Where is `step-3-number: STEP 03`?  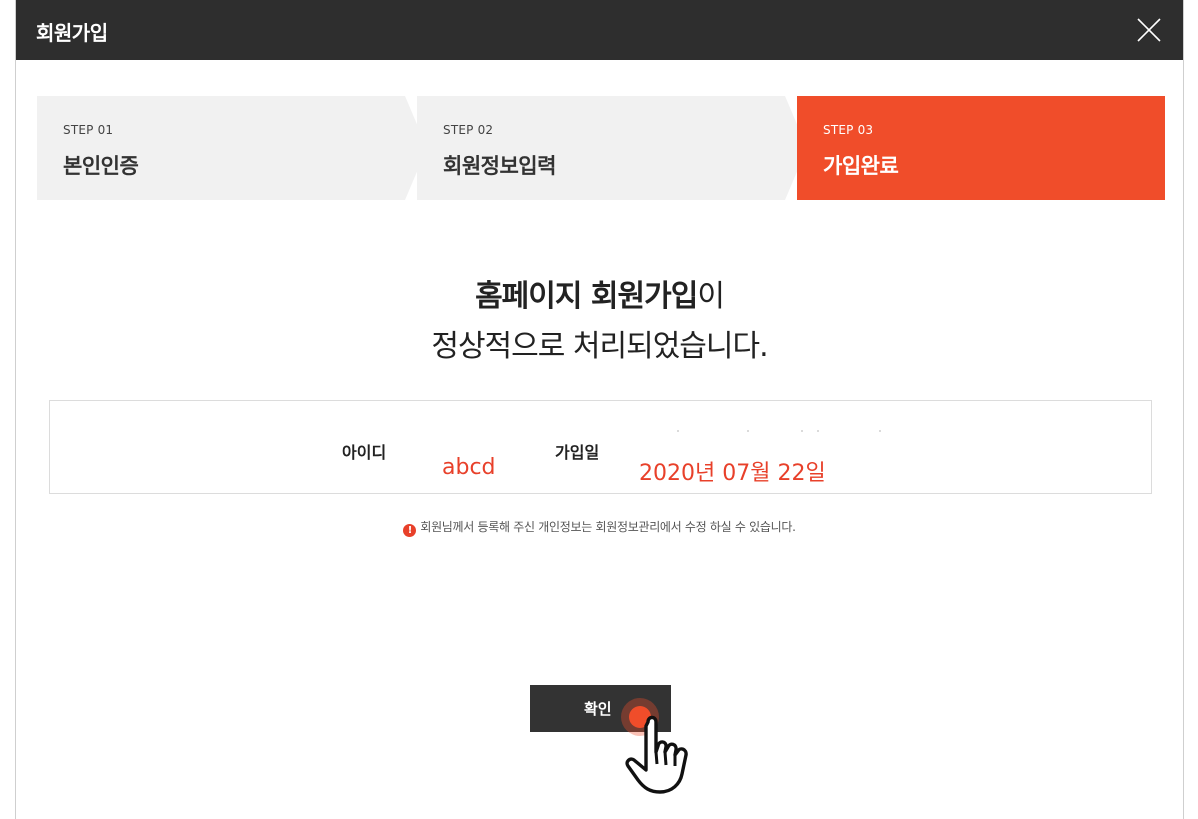 step-3-number: STEP 03 is located at coordinates (848, 130).